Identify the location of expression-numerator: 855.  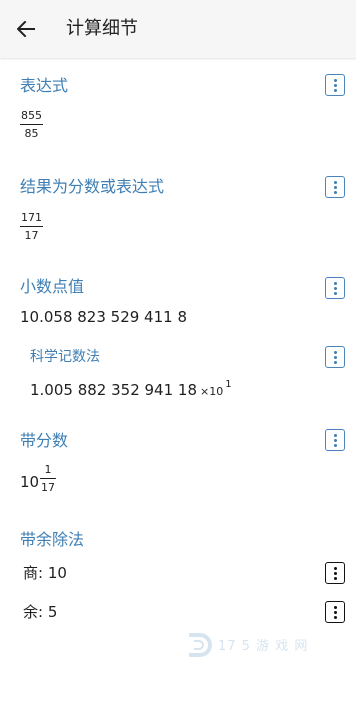
(31, 115).